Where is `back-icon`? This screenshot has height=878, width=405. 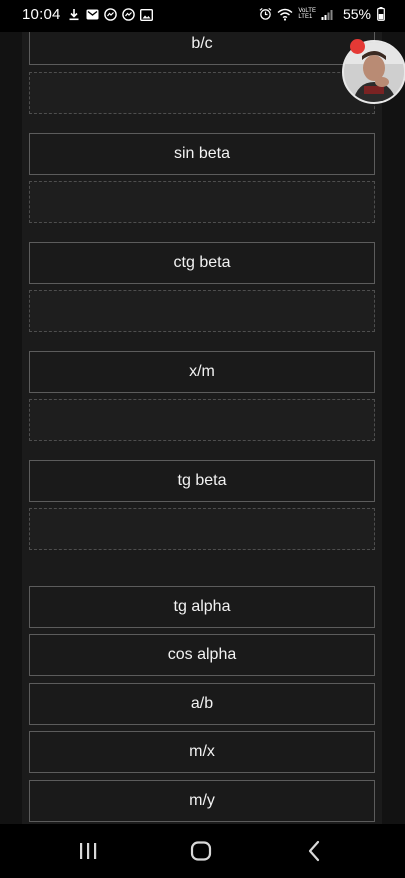 back-icon is located at coordinates (314, 851).